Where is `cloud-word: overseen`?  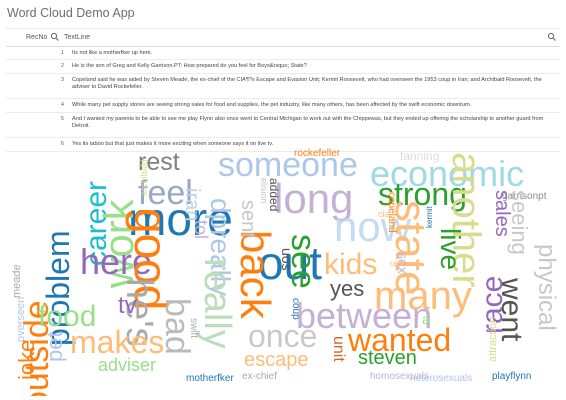
cloud-word: overseen is located at coordinates (21, 319).